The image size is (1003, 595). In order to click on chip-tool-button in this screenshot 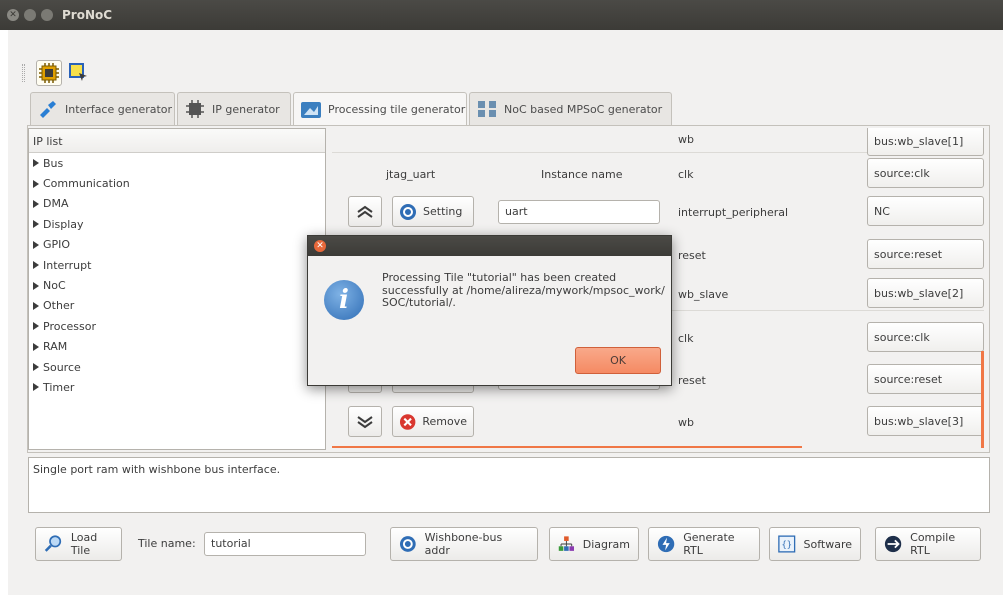, I will do `click(49, 73)`.